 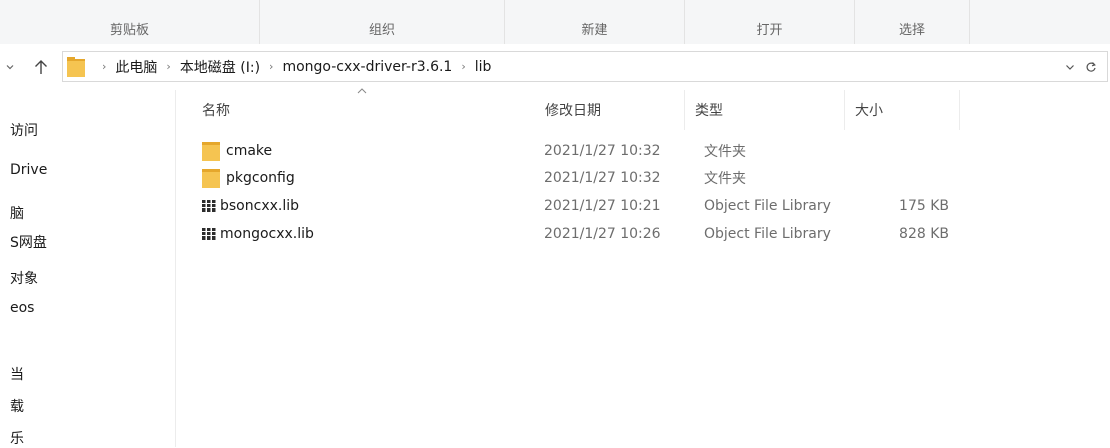 I want to click on file-name: bsoncxx.lib, so click(x=260, y=205).